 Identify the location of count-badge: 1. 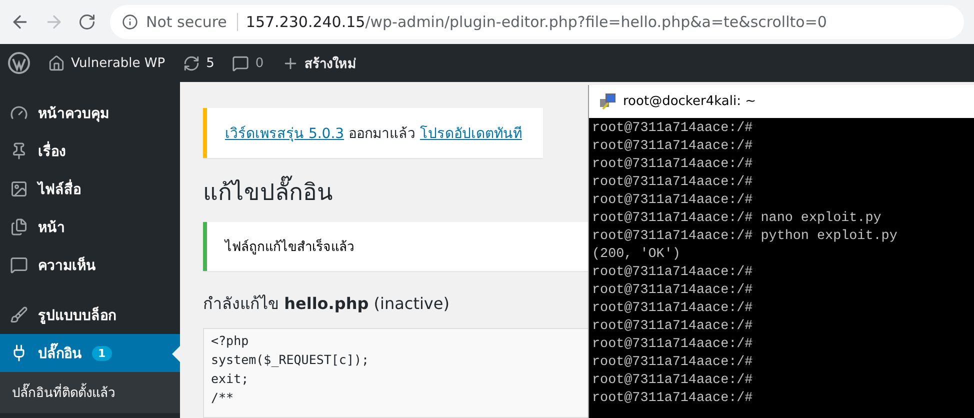
(102, 353).